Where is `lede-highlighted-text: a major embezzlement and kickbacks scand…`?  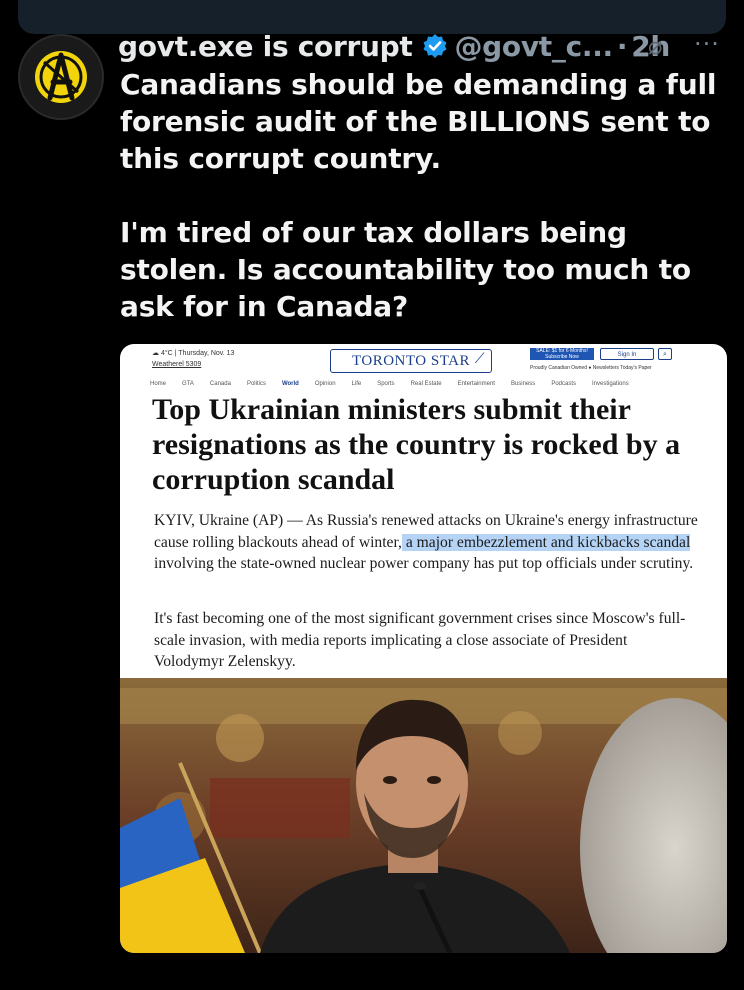
lede-highlighted-text: a major embezzlement and kickbacks scand… is located at coordinates (546, 542).